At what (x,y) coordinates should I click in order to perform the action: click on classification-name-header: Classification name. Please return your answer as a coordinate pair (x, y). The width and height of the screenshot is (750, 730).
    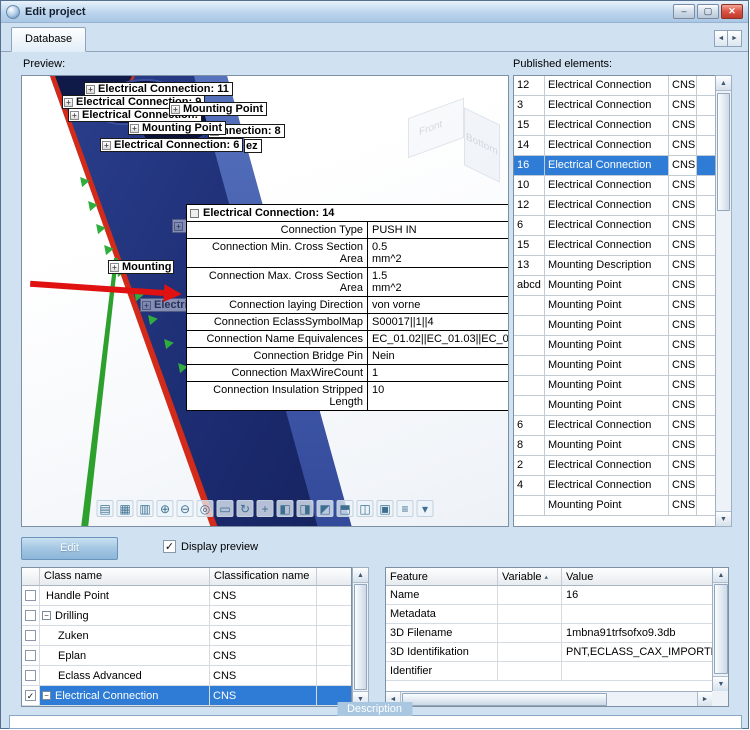
    Looking at the image, I should click on (263, 577).